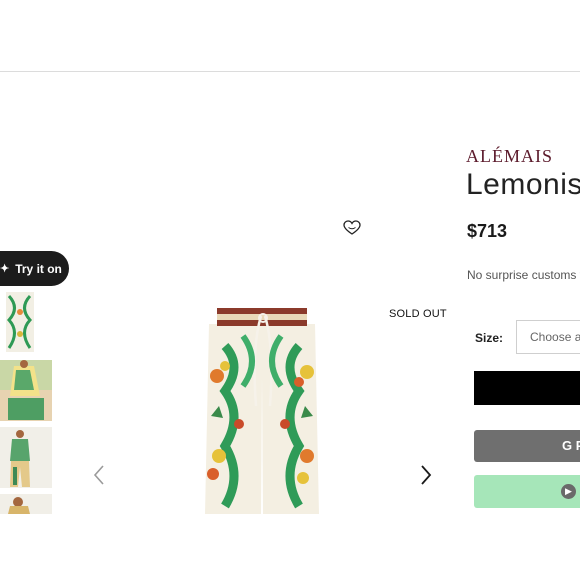  What do you see at coordinates (352, 228) in the screenshot?
I see `wishlist-heart-icon` at bounding box center [352, 228].